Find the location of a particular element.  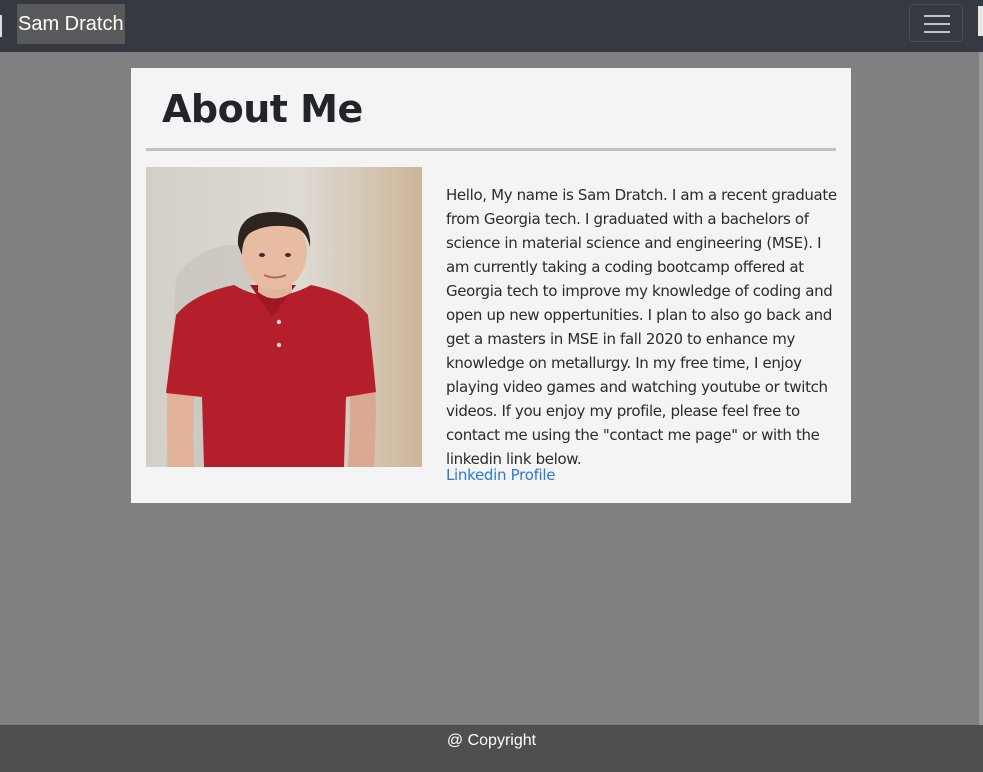

navbar: Sam Dratch is located at coordinates (491, 26).